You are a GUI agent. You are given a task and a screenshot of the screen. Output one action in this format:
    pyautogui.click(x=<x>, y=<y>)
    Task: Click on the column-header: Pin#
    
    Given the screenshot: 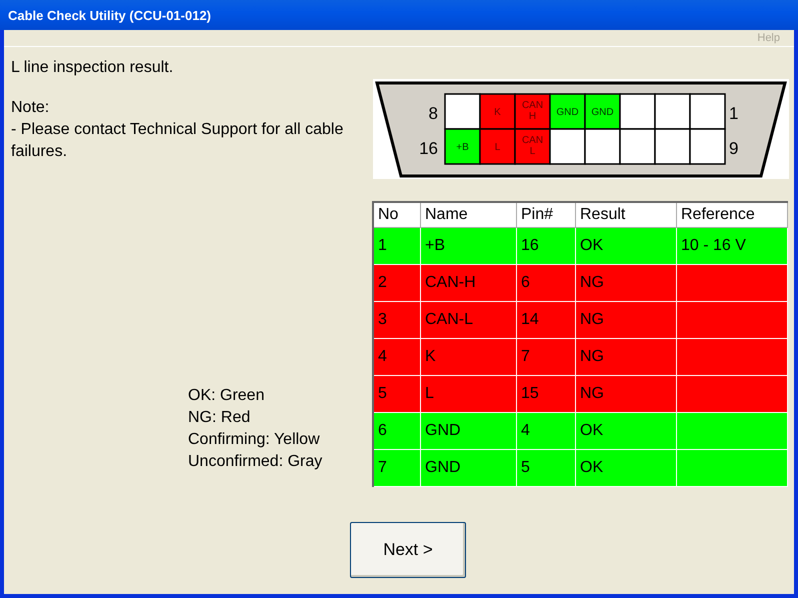 What is the action you would take?
    pyautogui.click(x=546, y=215)
    